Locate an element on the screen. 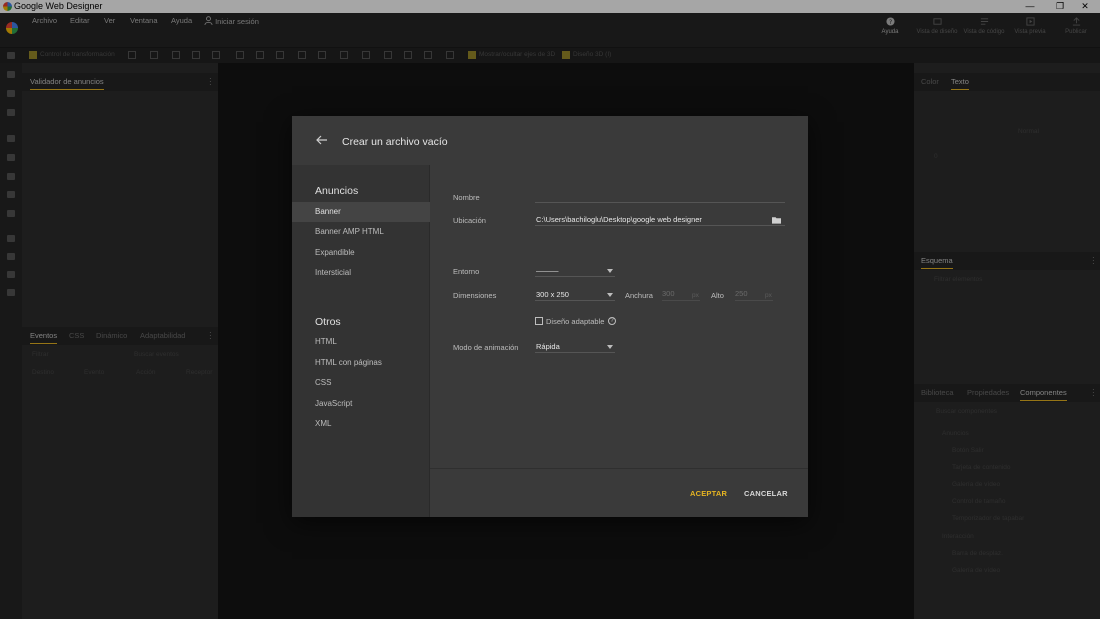  help-icon: ? is located at coordinates (612, 321).